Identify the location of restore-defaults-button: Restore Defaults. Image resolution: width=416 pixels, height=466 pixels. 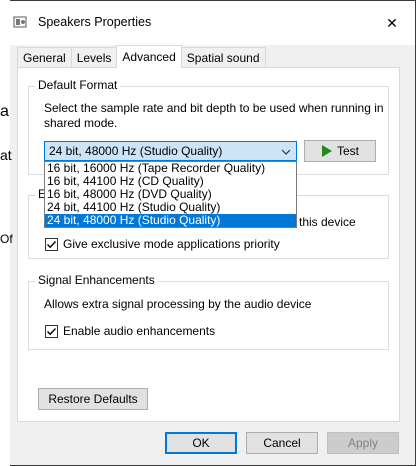
(93, 399).